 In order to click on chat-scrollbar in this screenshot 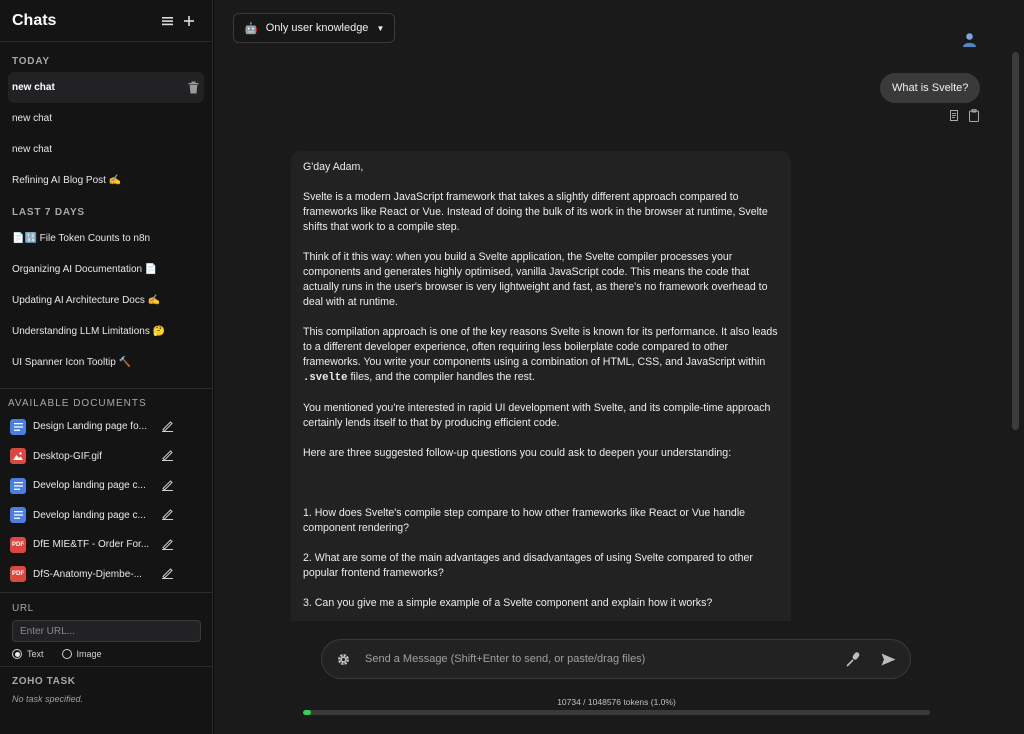, I will do `click(1015, 241)`.